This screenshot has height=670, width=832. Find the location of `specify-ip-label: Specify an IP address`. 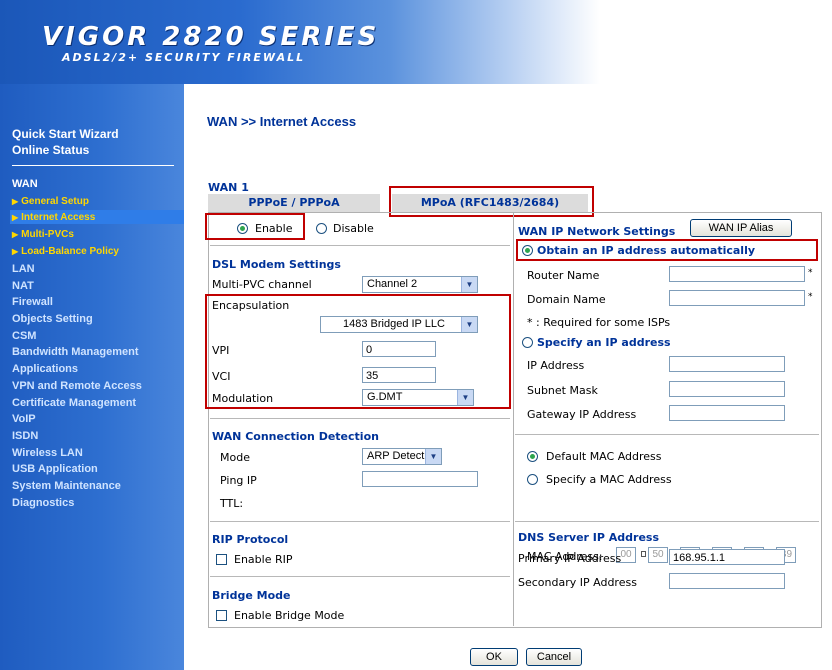

specify-ip-label: Specify an IP address is located at coordinates (604, 342).